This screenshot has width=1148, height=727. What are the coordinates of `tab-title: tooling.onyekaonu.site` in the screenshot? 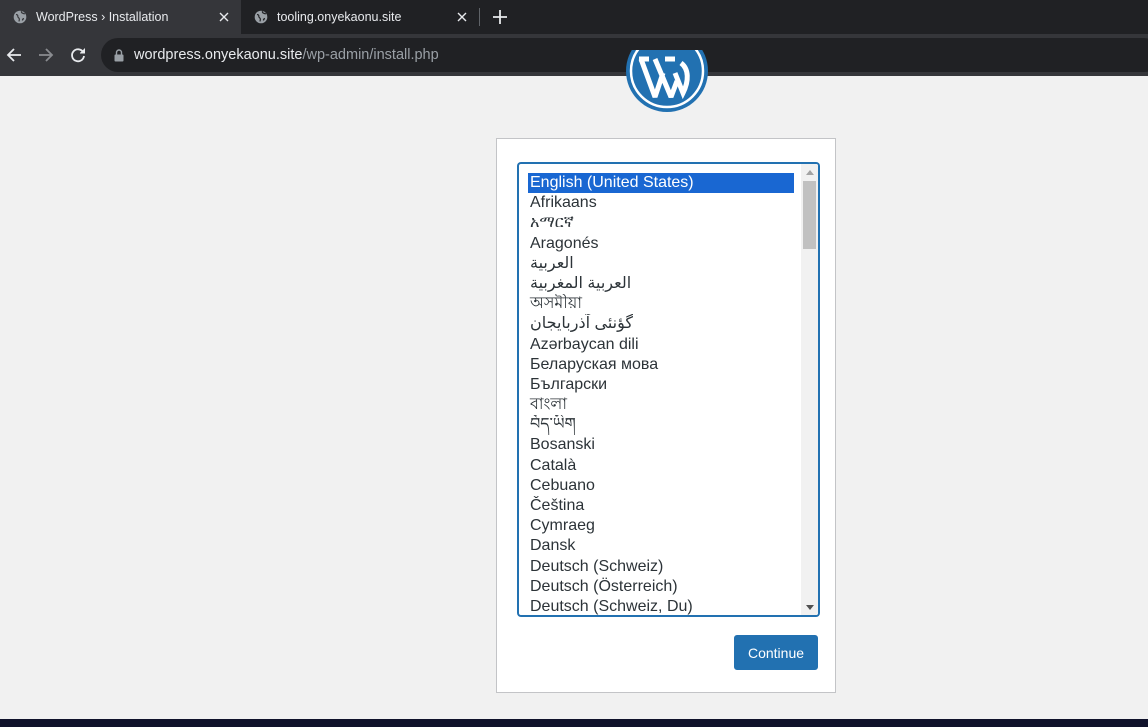 It's located at (339, 17).